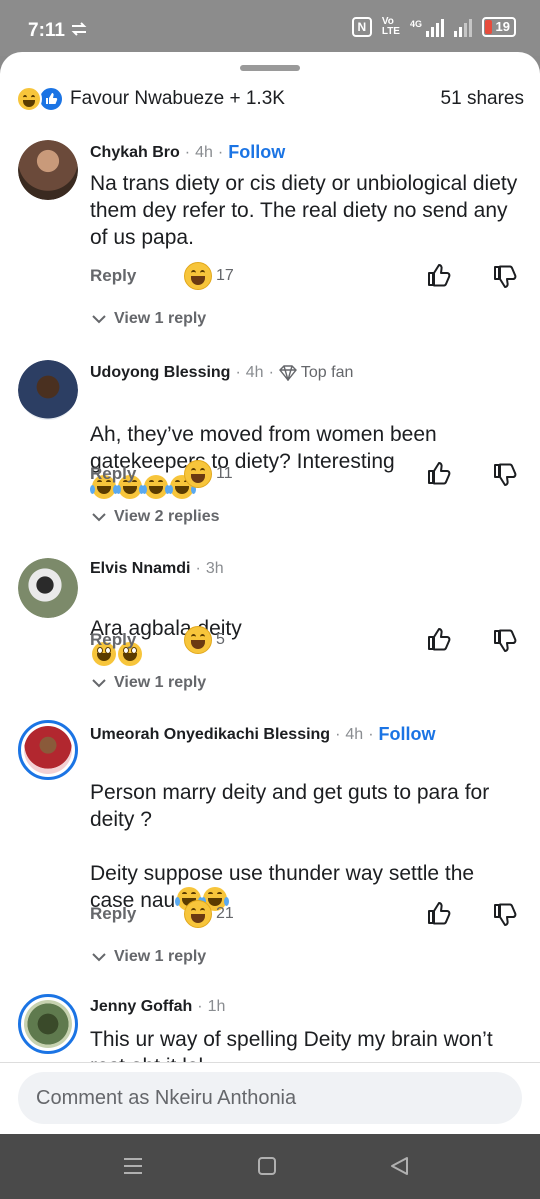 The width and height of the screenshot is (540, 1199). I want to click on diamond-icon, so click(287, 373).